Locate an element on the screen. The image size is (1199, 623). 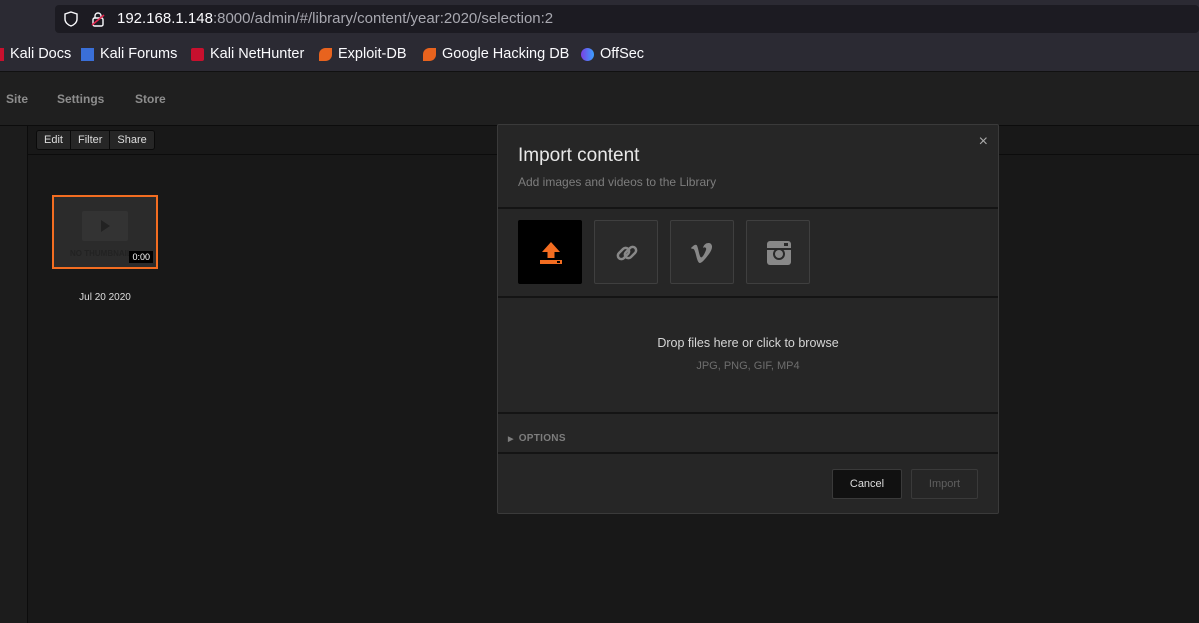
exploit-db-icon is located at coordinates (325, 54).